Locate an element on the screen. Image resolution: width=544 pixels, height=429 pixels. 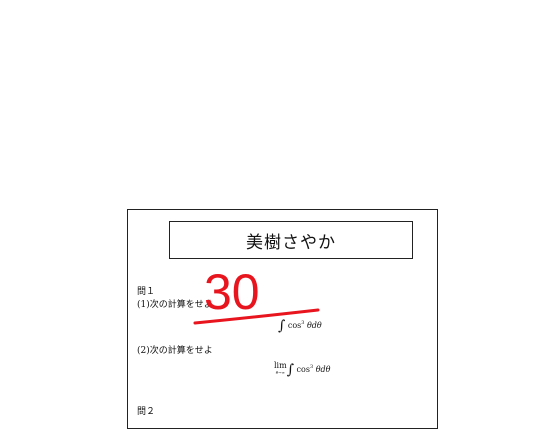
limit-operator: lim θ→∞ is located at coordinates (280, 368).